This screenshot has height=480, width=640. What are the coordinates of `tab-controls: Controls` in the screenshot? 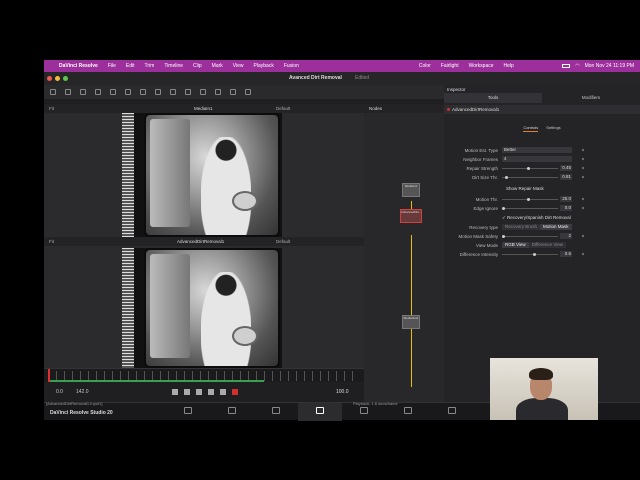 It's located at (531, 124).